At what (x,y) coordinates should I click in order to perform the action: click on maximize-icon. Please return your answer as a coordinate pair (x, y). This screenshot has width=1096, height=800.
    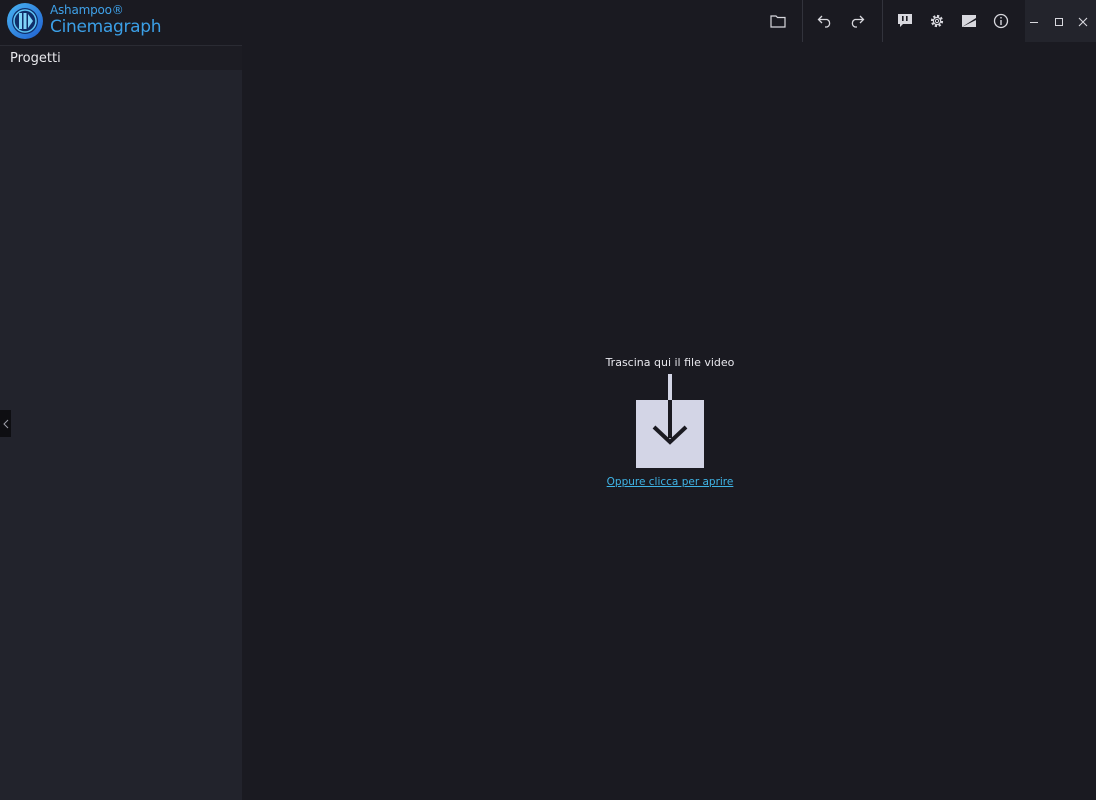
    Looking at the image, I should click on (1059, 21).